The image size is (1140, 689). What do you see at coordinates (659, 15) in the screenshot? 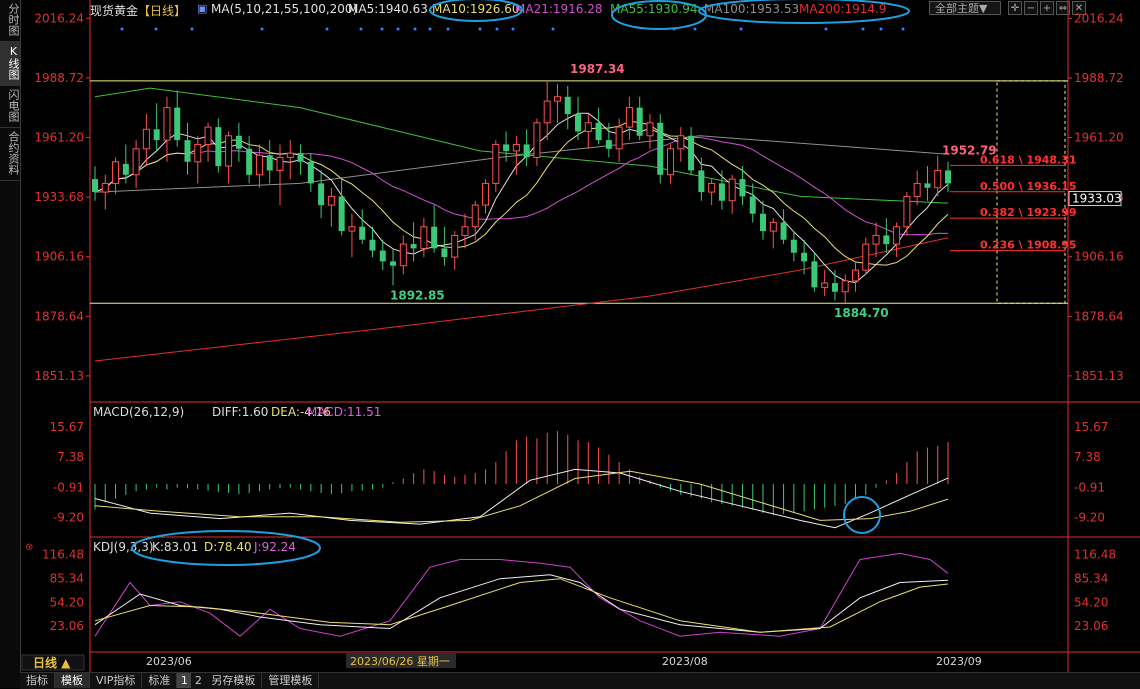
I see `annotation-ellipse-ma55` at bounding box center [659, 15].